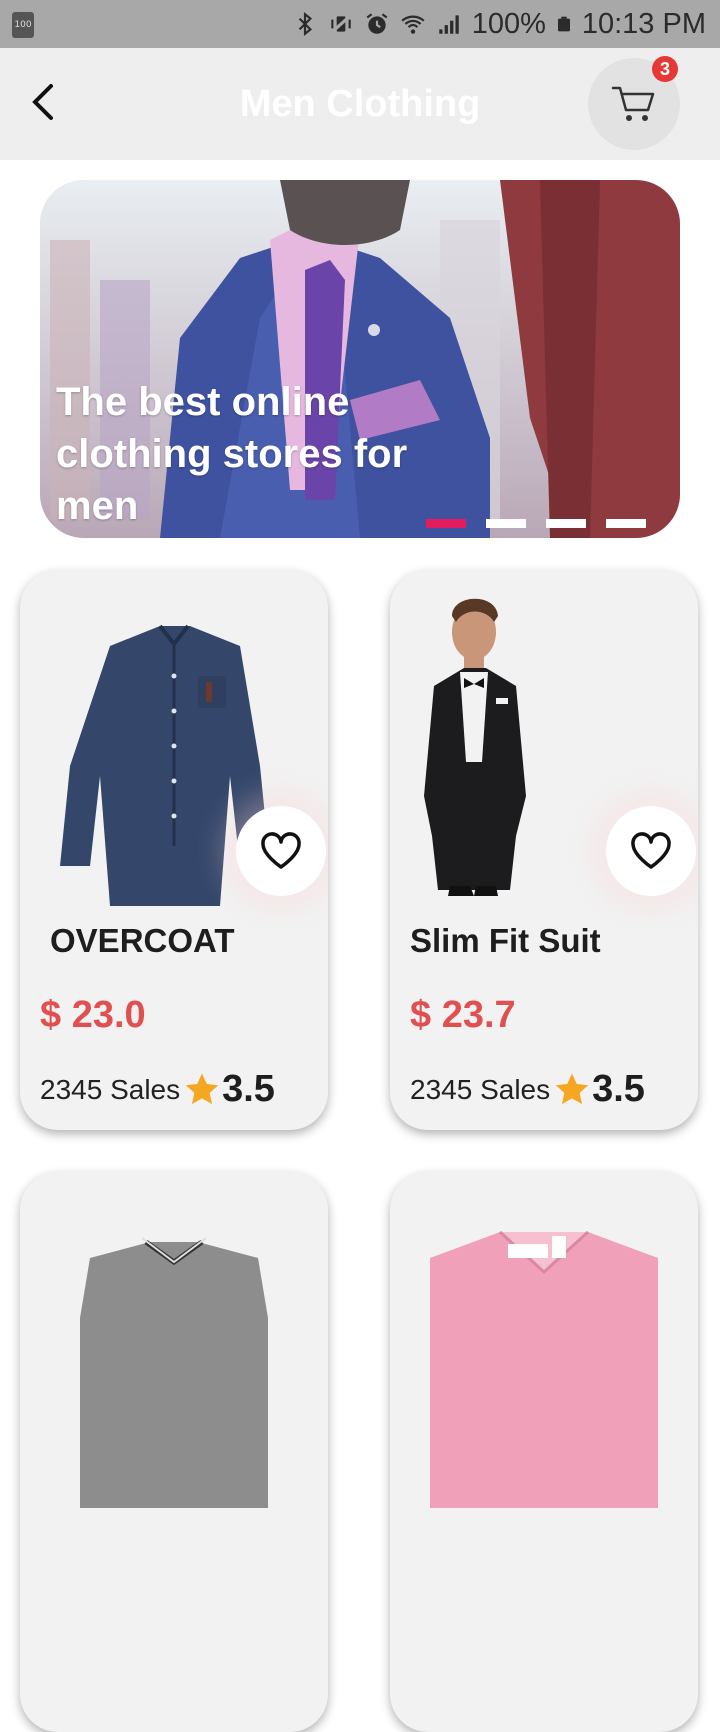 The height and width of the screenshot is (1732, 720). Describe the element at coordinates (142, 940) in the screenshot. I see `product-name: OVERCOAT` at that location.